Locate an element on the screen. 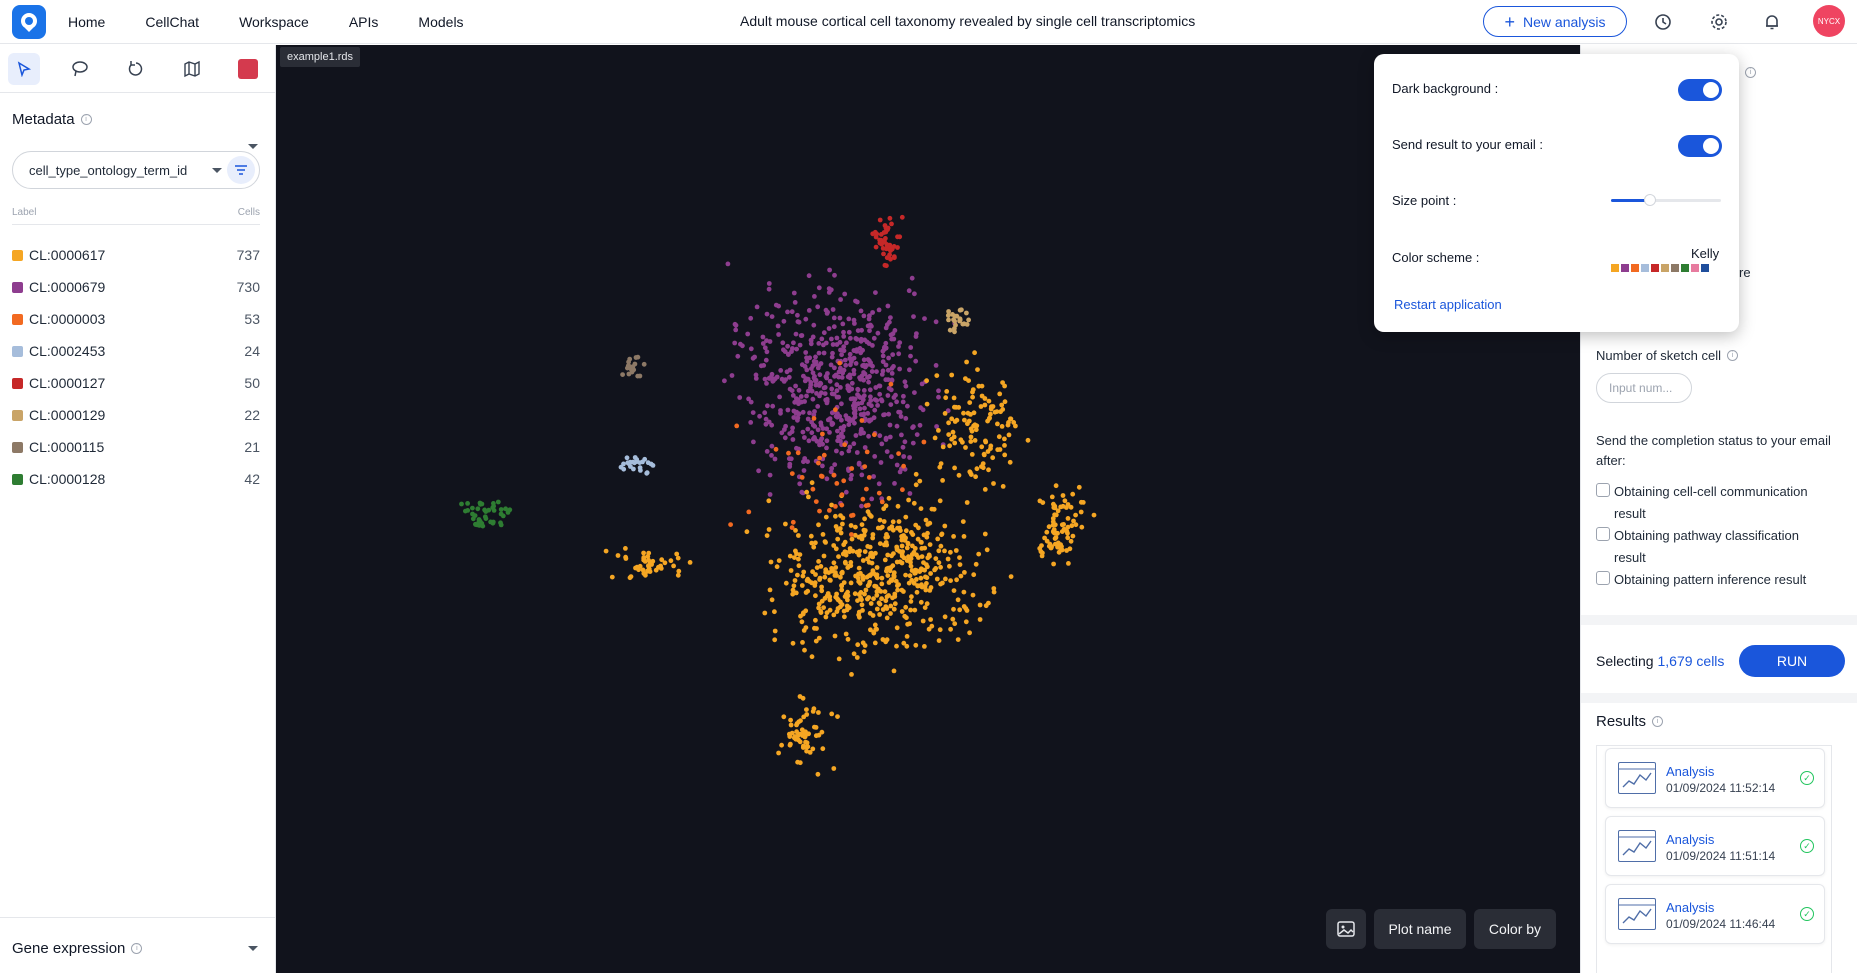 The image size is (1857, 973). avatar: NYCX is located at coordinates (1829, 21).